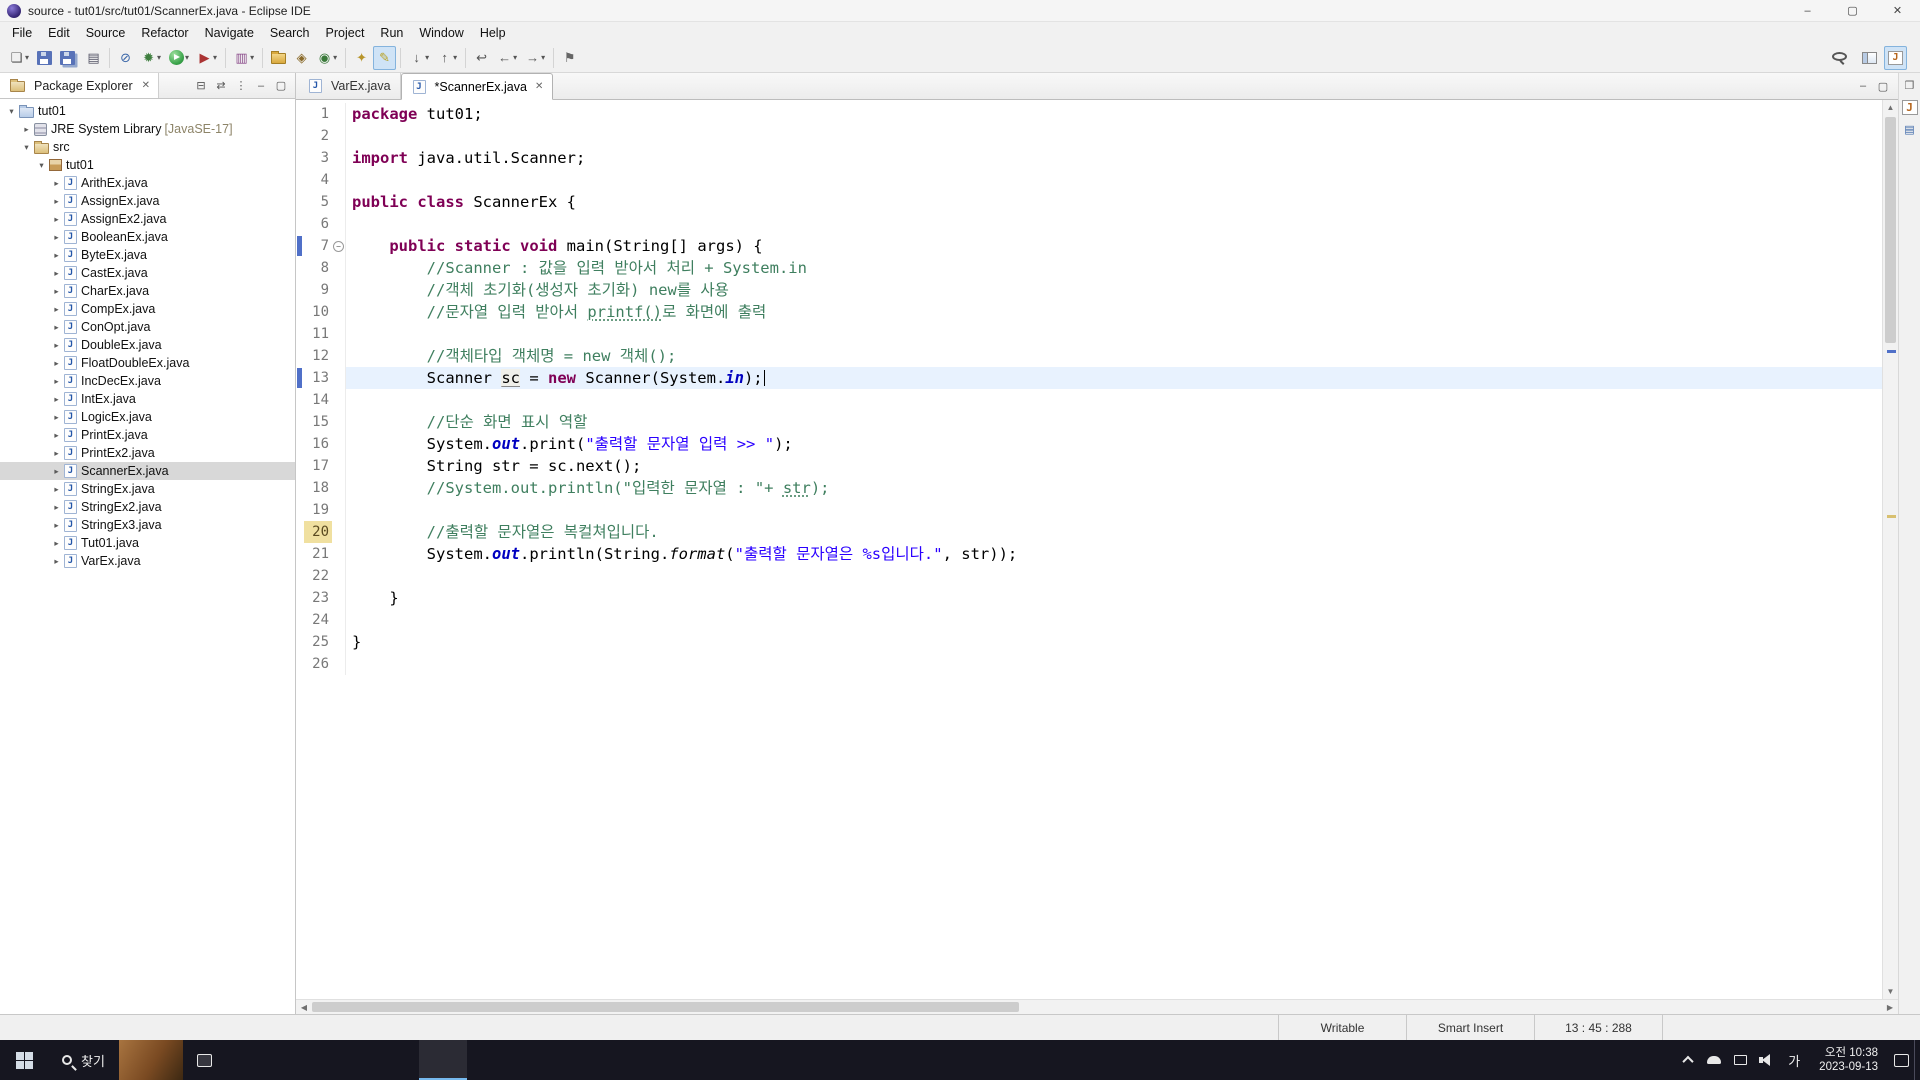 This screenshot has width=1920, height=1080. I want to click on mark-occurrences-button: ✎, so click(385, 57).